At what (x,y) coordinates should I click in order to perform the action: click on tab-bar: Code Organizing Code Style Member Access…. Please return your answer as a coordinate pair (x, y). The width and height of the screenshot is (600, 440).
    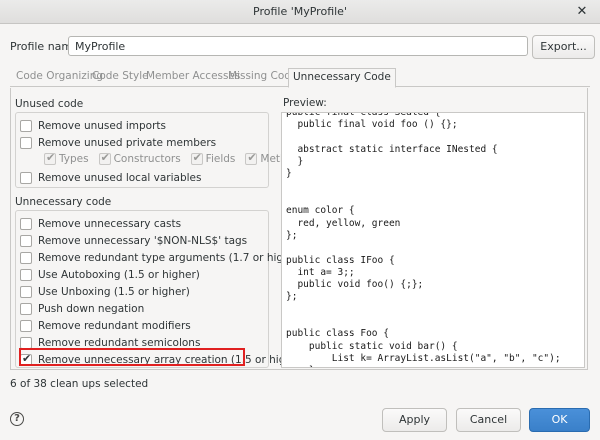
    Looking at the image, I should click on (300, 78).